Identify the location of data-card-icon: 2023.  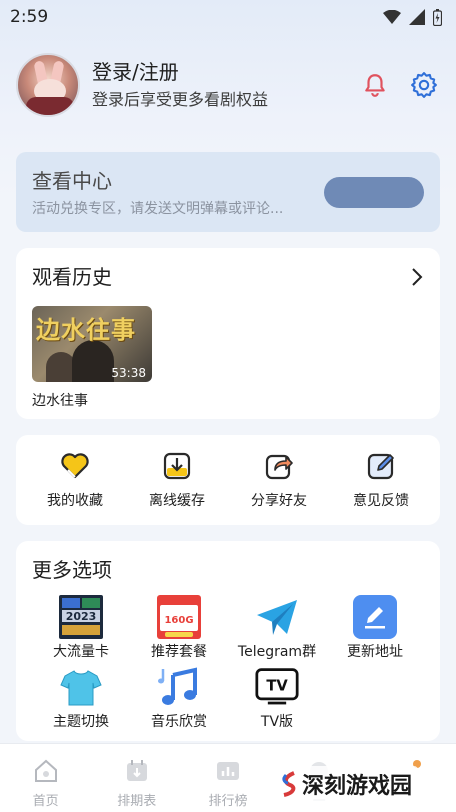
(81, 617).